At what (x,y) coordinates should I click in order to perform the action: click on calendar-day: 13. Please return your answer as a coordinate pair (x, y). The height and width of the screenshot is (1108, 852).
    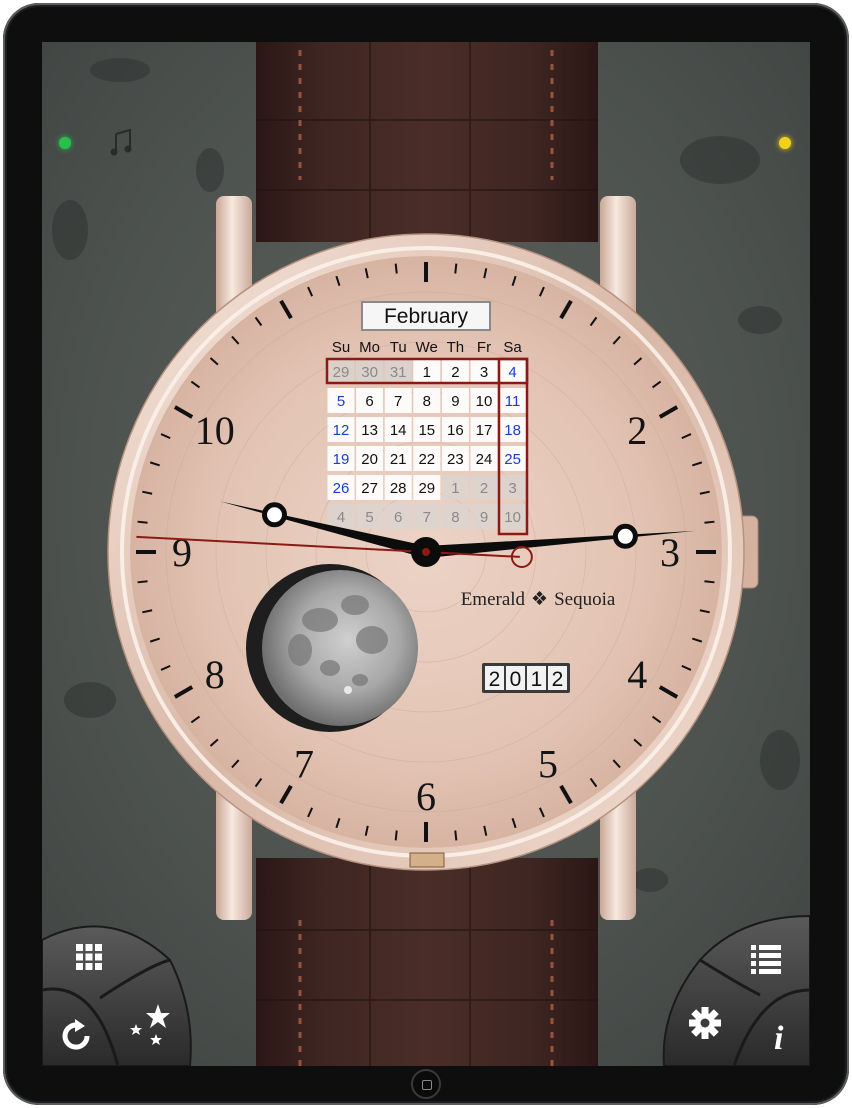
    Looking at the image, I should click on (369, 430).